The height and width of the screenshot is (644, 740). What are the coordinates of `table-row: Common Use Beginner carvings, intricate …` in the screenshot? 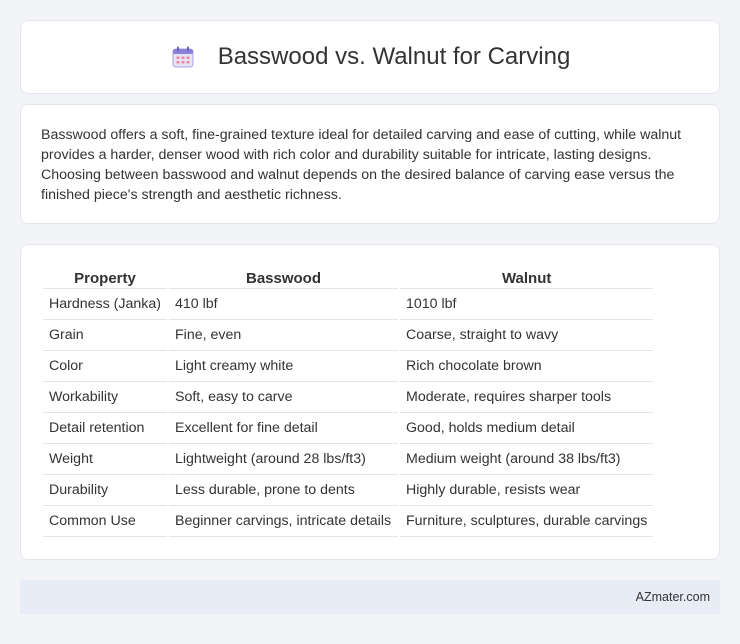 It's located at (348, 521).